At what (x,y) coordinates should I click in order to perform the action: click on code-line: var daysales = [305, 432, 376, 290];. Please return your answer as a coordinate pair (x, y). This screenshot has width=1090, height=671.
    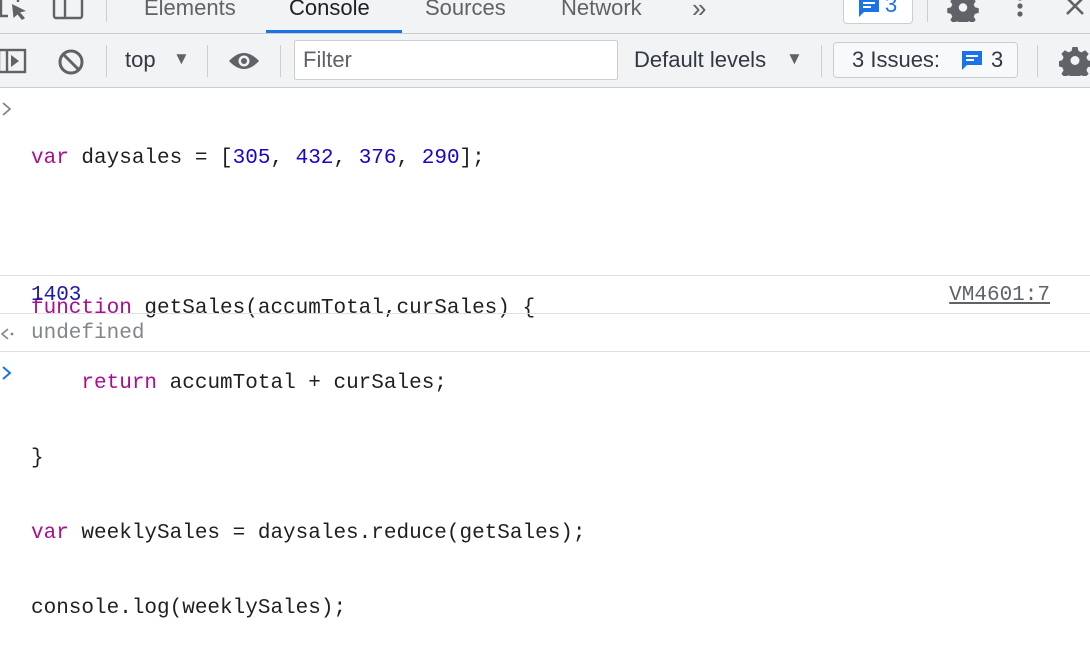
    Looking at the image, I should click on (308, 158).